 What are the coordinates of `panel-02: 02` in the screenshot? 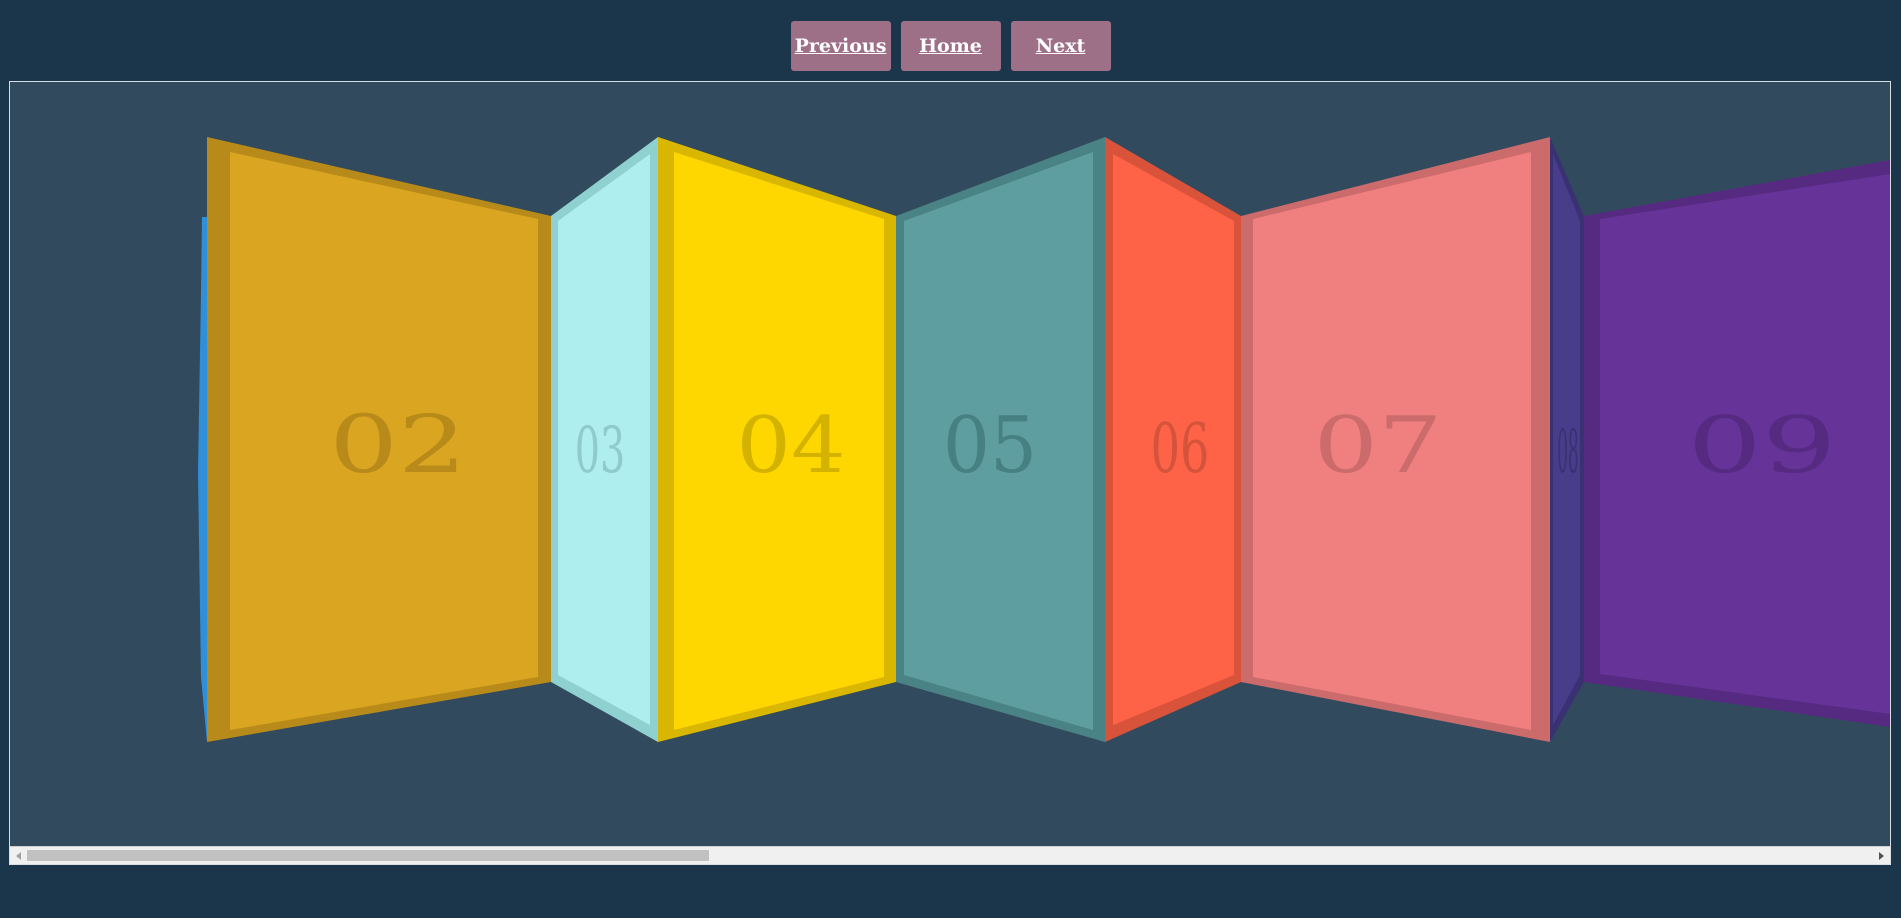 It's located at (379, 439).